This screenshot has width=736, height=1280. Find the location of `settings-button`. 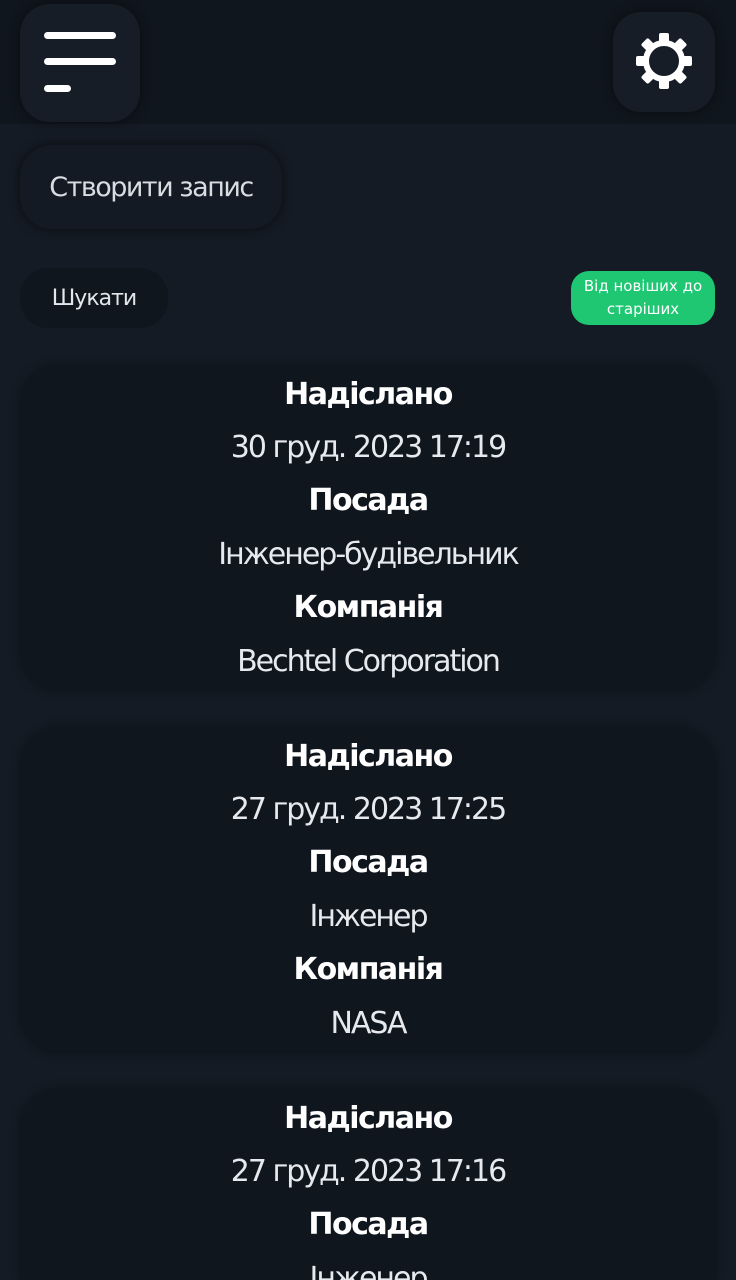

settings-button is located at coordinates (664, 62).